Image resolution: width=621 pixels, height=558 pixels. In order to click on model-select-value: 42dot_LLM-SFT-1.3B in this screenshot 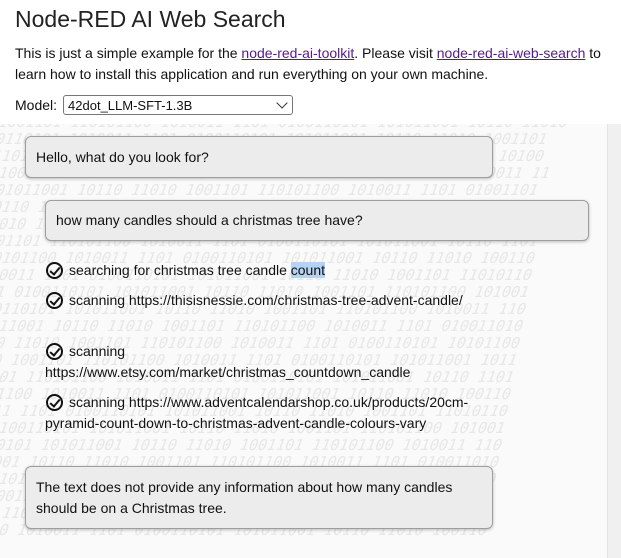, I will do `click(130, 105)`.